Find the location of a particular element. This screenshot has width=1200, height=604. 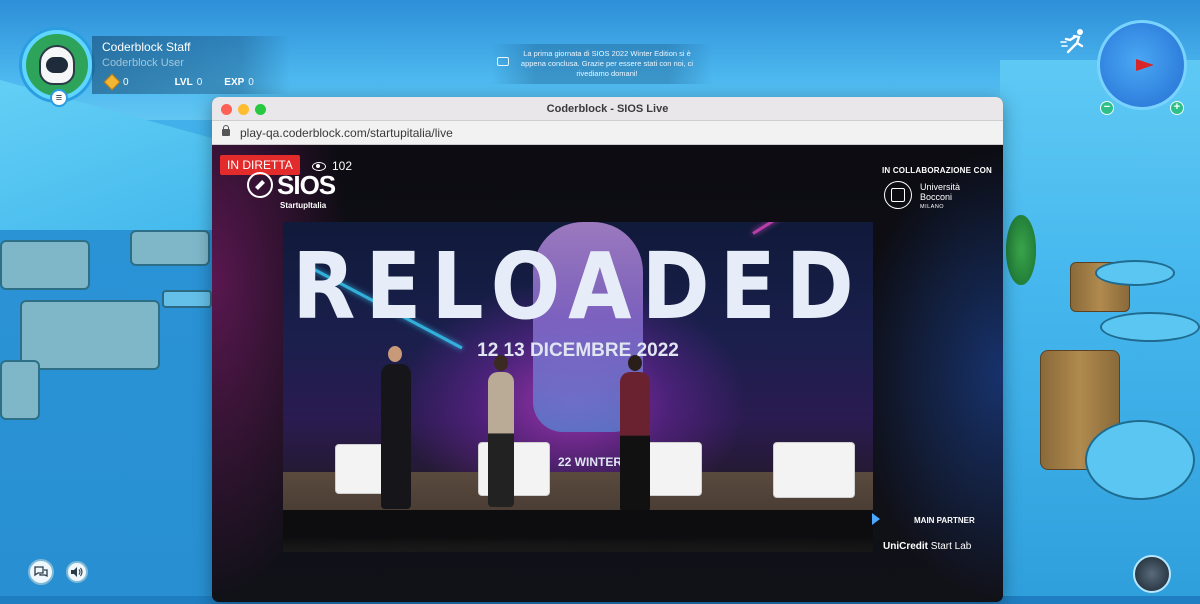

minimap is located at coordinates (1142, 65).